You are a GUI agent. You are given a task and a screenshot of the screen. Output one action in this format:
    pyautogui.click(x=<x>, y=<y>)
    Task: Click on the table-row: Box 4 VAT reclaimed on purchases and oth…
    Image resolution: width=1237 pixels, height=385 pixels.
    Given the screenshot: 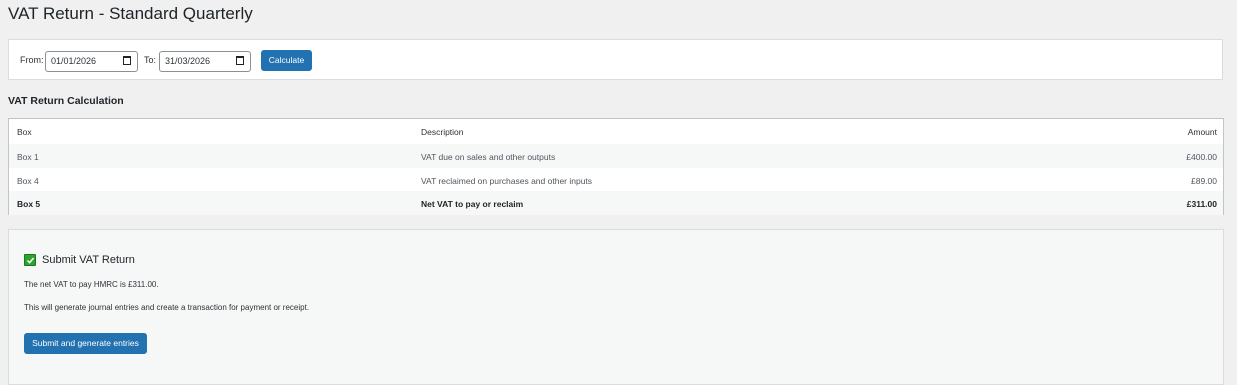 What is the action you would take?
    pyautogui.click(x=616, y=180)
    